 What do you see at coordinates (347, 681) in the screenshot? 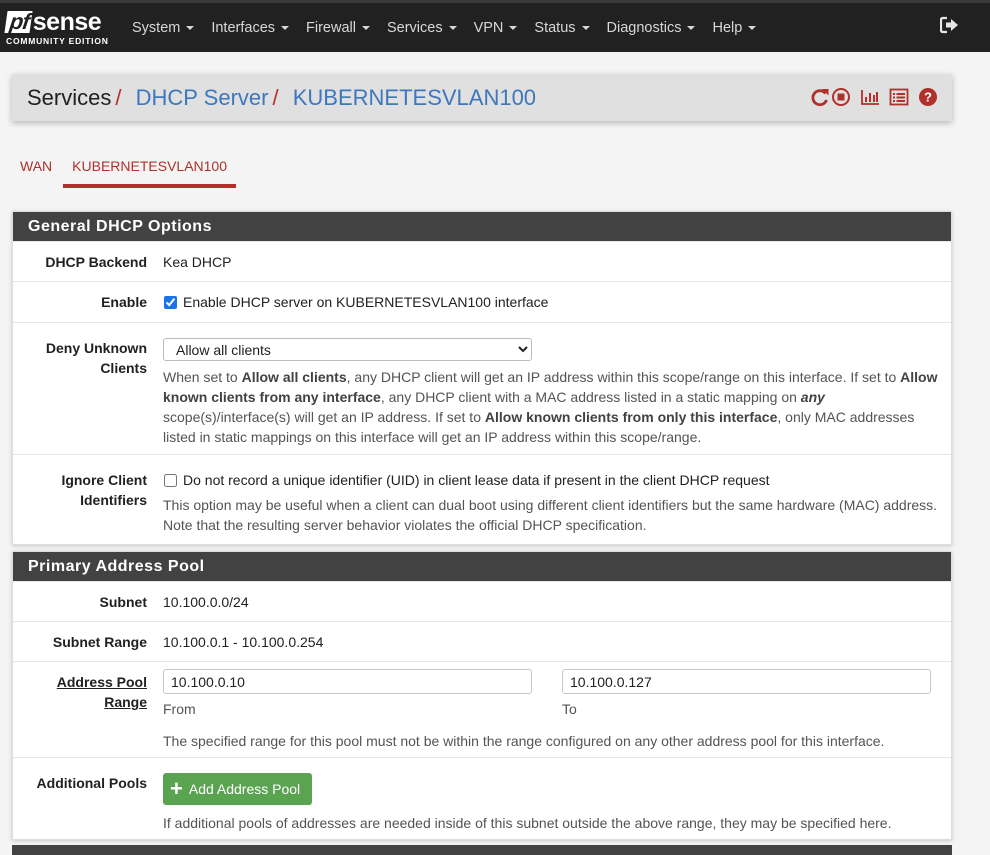
I see `pool-from-input` at bounding box center [347, 681].